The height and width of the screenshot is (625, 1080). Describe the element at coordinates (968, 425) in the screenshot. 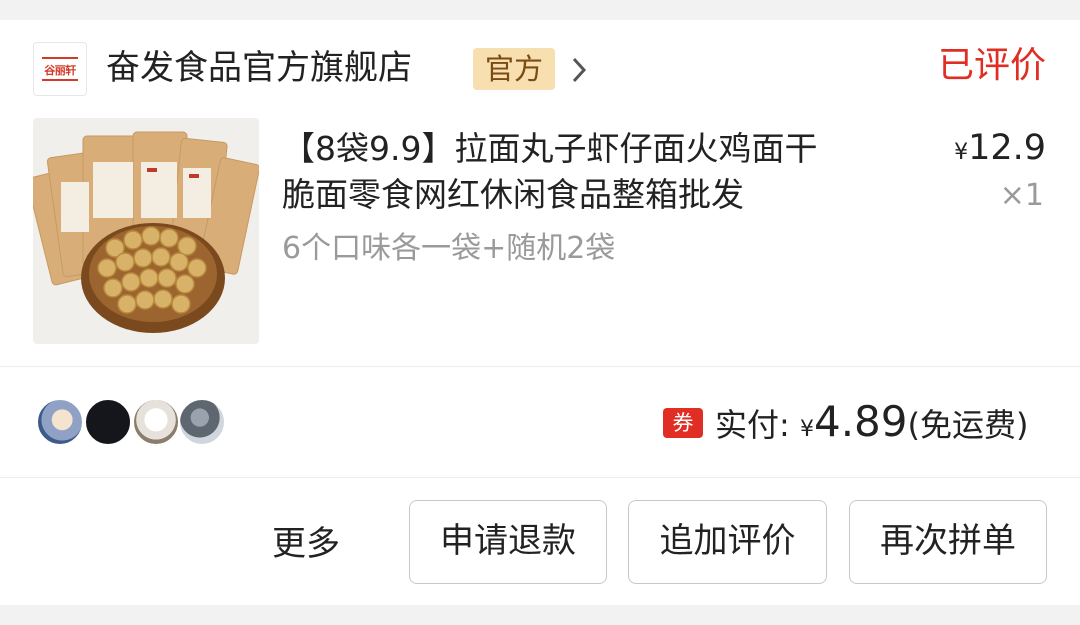

I see `shipping-note: (免运费)` at that location.